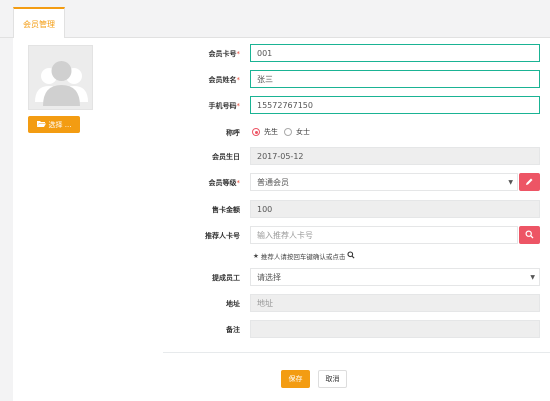 Image resolution: width=550 pixels, height=401 pixels. What do you see at coordinates (233, 330) in the screenshot?
I see `remark-label: 备注` at bounding box center [233, 330].